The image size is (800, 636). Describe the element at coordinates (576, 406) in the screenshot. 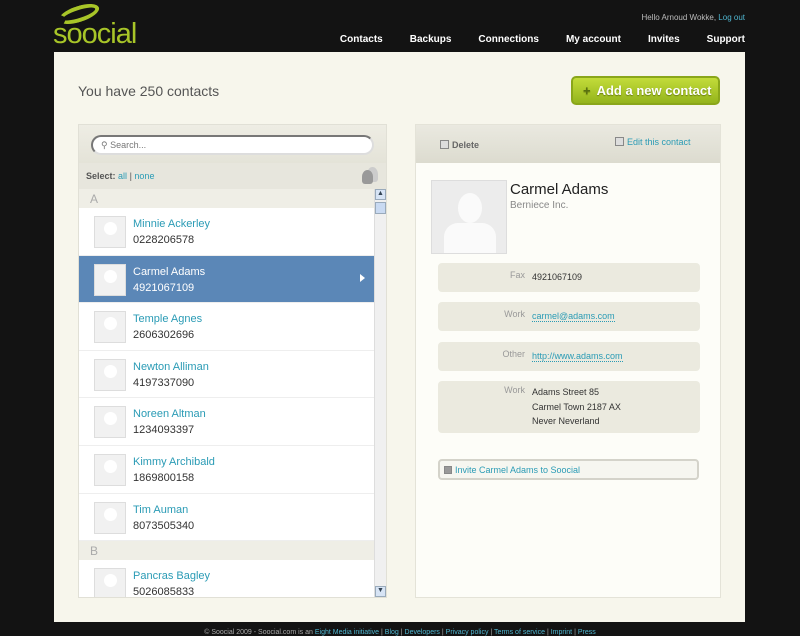

I see `address-line: Carmel Town 2187 AX` at that location.